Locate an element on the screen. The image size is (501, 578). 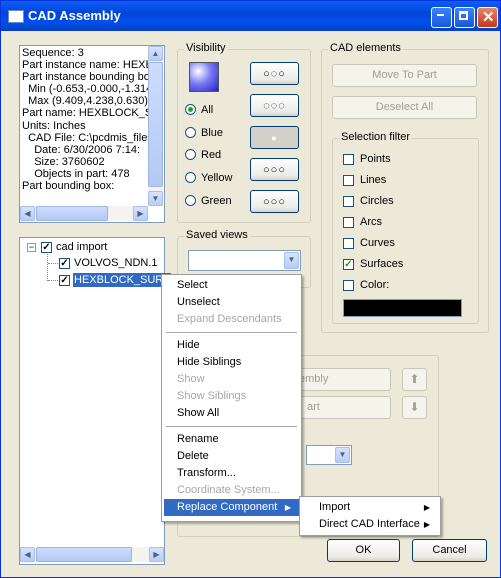
move-up-button: ⬆ is located at coordinates (414, 379).